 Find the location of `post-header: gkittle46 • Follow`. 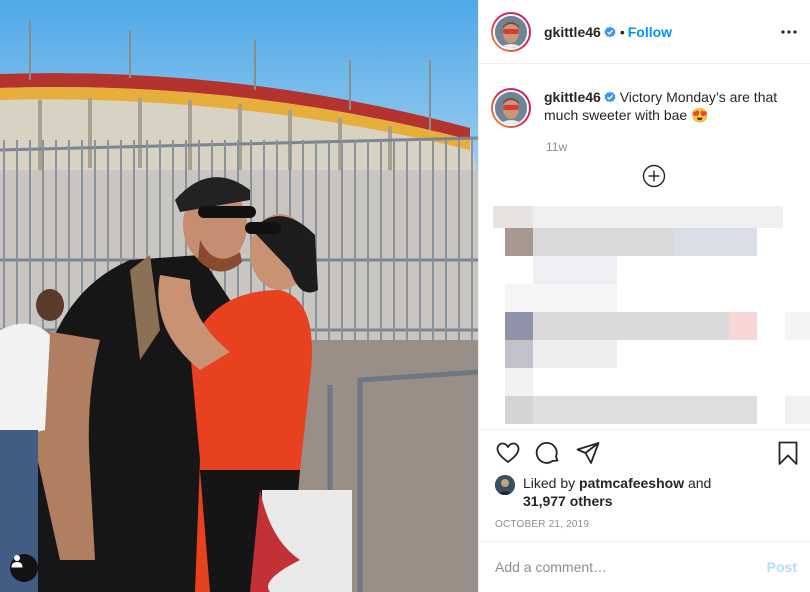

post-header: gkittle46 • Follow is located at coordinates (644, 32).